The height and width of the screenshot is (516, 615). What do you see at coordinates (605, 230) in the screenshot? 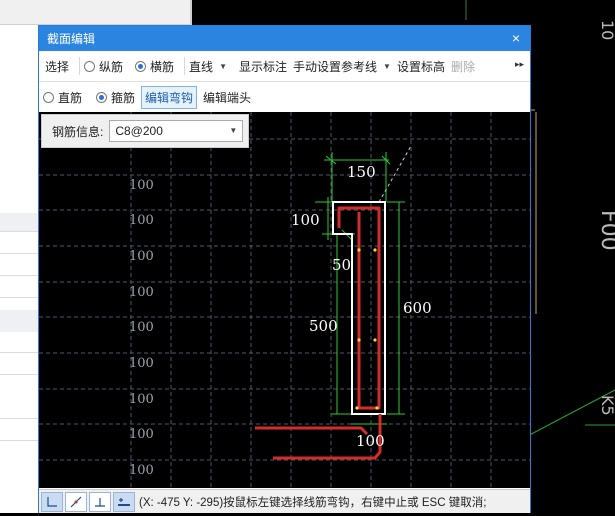
I see `background-vertical-text: F00` at bounding box center [605, 230].